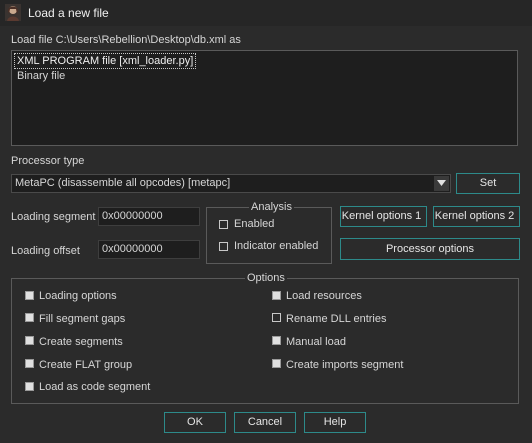 Image resolution: width=532 pixels, height=443 pixels. What do you see at coordinates (29, 386) in the screenshot?
I see `load-as-code-segment-checkbox` at bounding box center [29, 386].